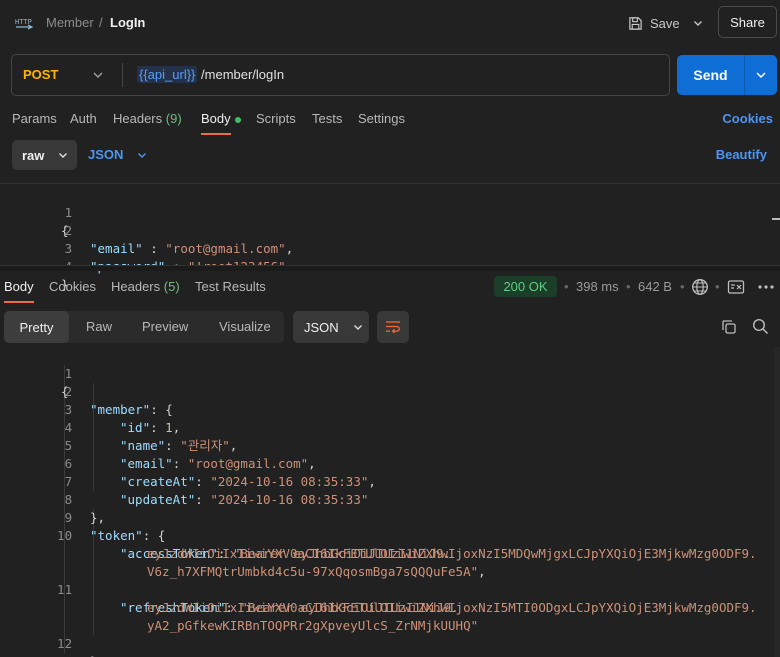 The image size is (780, 657). What do you see at coordinates (83, 118) in the screenshot?
I see `tab-auth: Auth` at bounding box center [83, 118].